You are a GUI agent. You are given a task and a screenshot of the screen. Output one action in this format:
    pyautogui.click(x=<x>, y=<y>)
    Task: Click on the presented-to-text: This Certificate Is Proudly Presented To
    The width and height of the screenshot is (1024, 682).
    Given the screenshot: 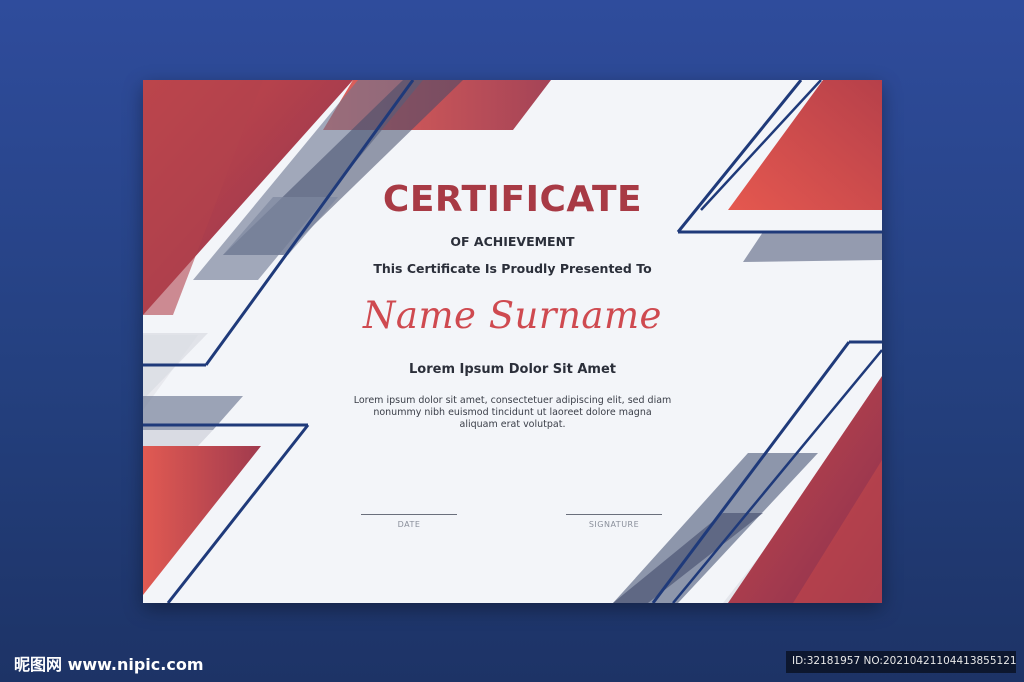 What is the action you would take?
    pyautogui.click(x=512, y=268)
    